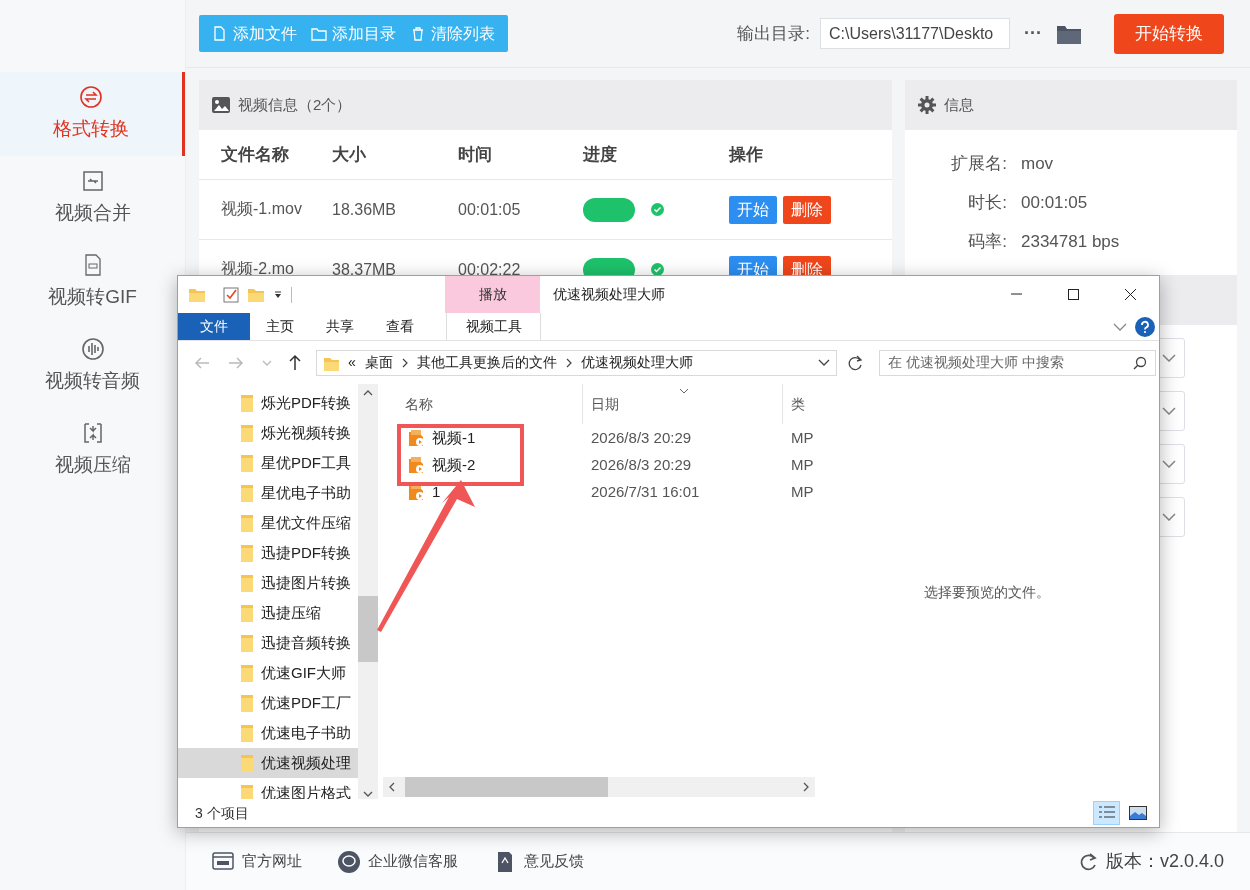 This screenshot has width=1250, height=890. Describe the element at coordinates (539, 861) in the screenshot. I see `footer-link: 意见反馈` at that location.